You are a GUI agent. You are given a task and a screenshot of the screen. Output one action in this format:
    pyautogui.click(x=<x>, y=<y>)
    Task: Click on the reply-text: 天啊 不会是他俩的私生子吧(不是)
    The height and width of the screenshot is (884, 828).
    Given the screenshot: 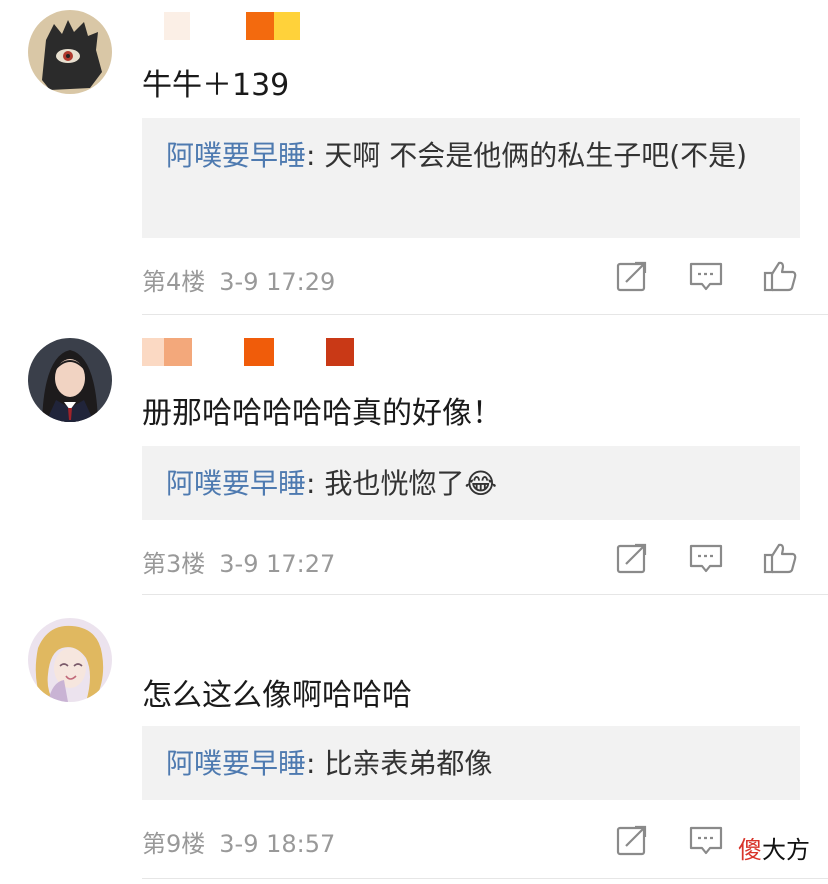 What is the action you would take?
    pyautogui.click(x=536, y=155)
    